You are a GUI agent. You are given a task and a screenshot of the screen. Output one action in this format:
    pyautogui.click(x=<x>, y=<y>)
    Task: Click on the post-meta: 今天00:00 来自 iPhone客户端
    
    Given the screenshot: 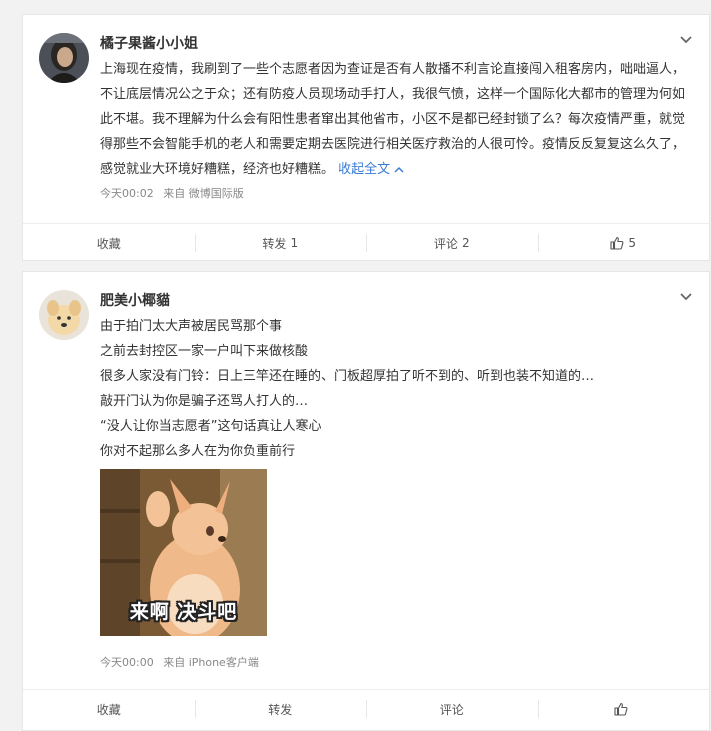 What is the action you would take?
    pyautogui.click(x=179, y=662)
    